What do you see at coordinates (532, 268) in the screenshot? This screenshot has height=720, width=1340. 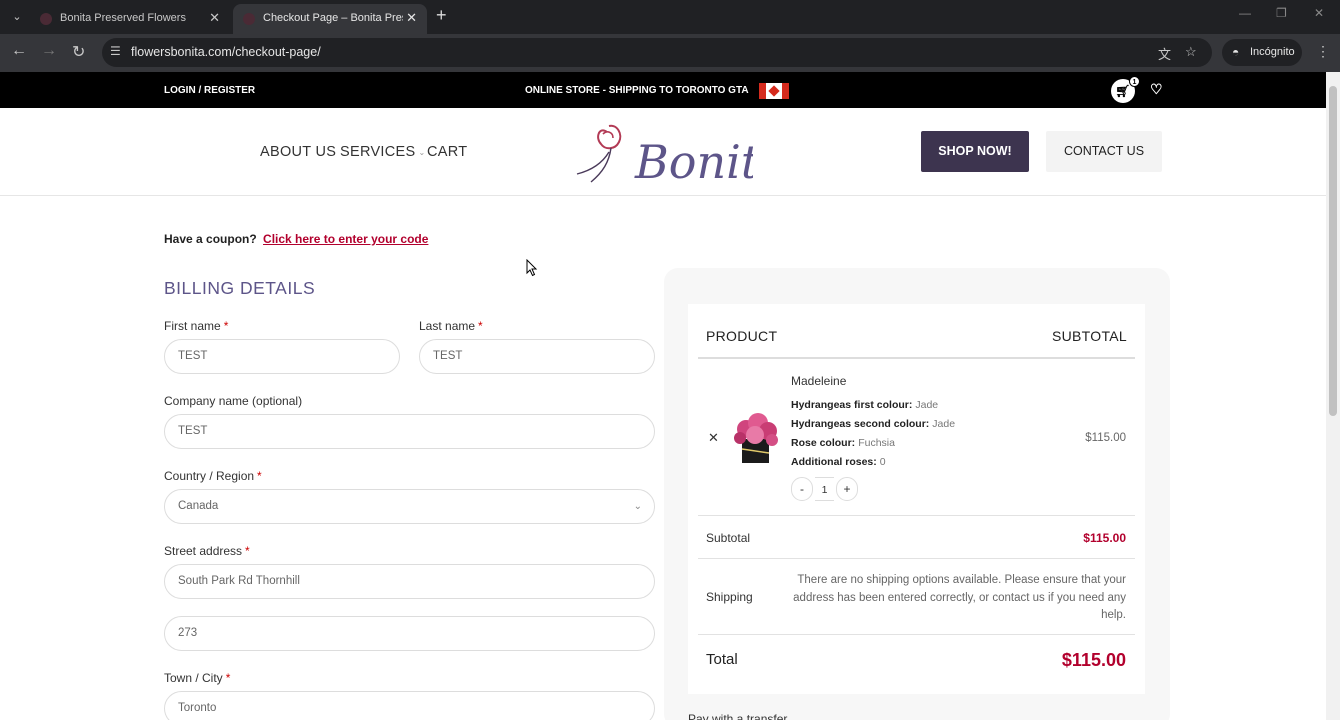 I see `mouse-cursor-icon` at bounding box center [532, 268].